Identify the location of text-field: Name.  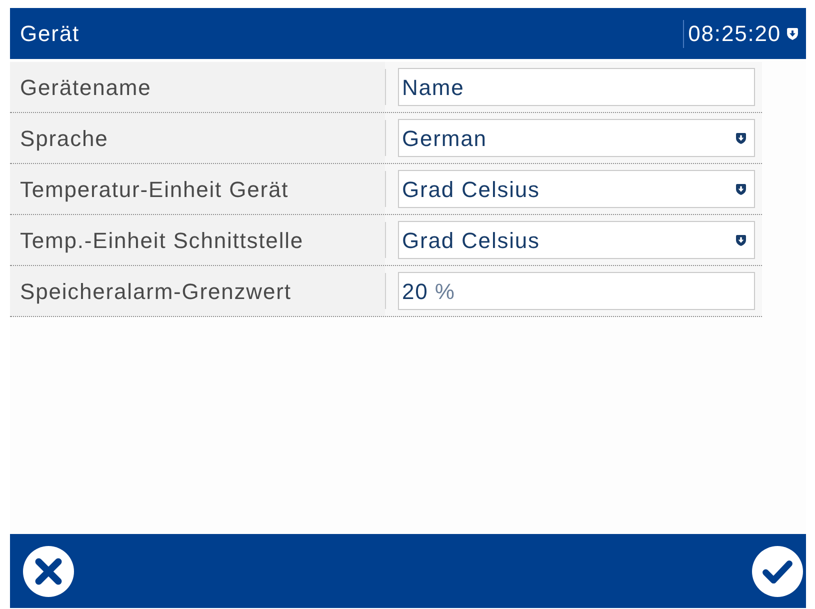
(576, 87).